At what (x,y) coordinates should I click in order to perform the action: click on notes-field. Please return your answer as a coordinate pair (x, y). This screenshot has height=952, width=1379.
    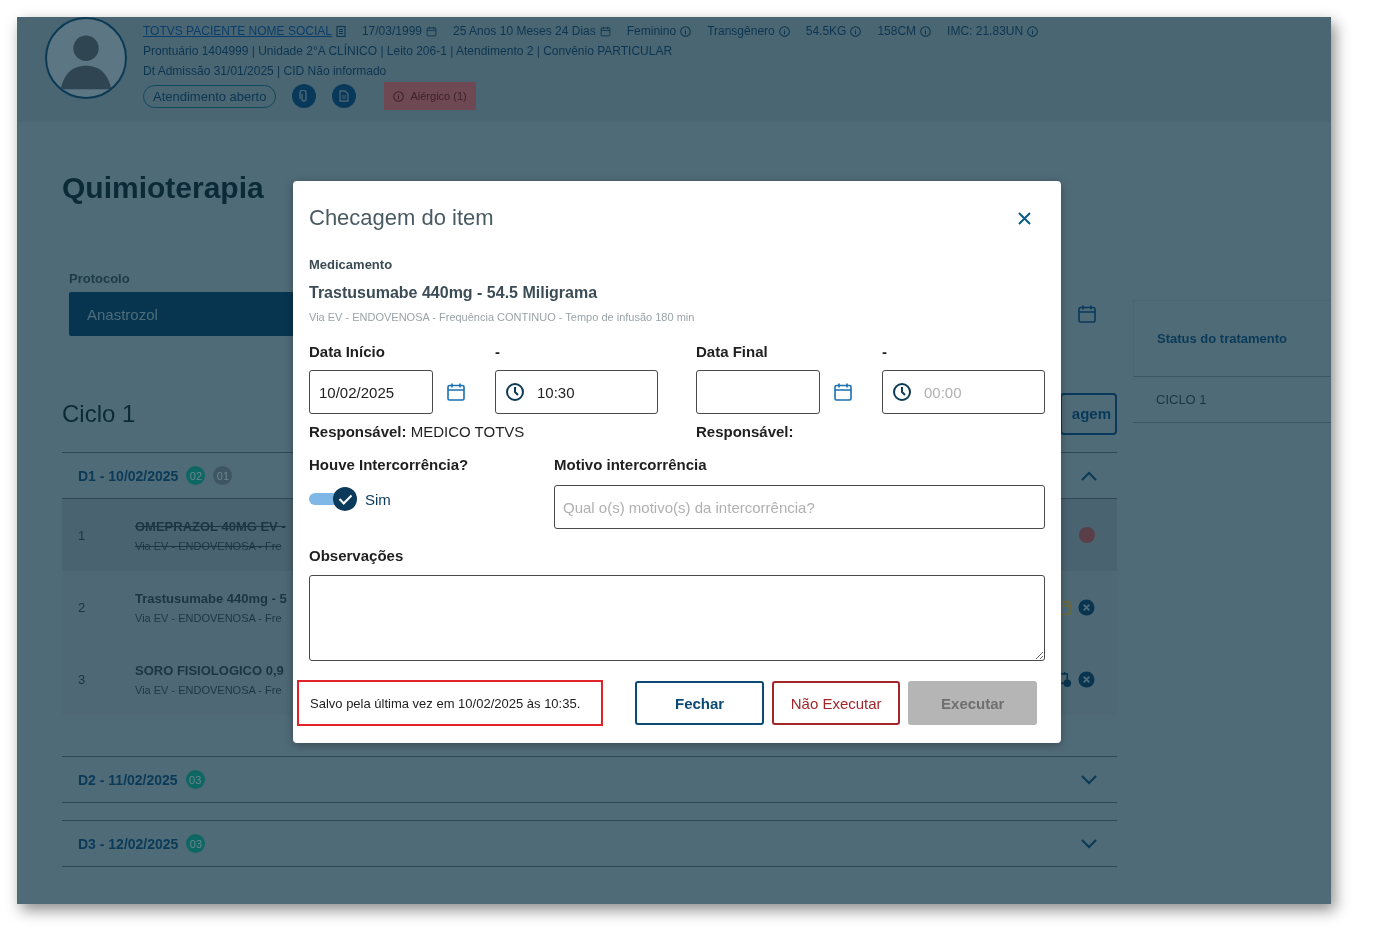
    Looking at the image, I should click on (677, 618).